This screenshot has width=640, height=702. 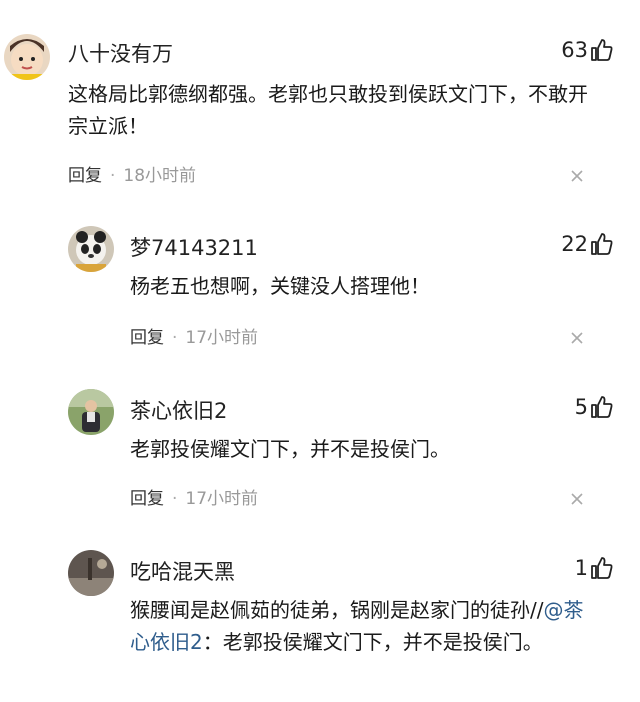 I want to click on like-count: 5, so click(x=581, y=407).